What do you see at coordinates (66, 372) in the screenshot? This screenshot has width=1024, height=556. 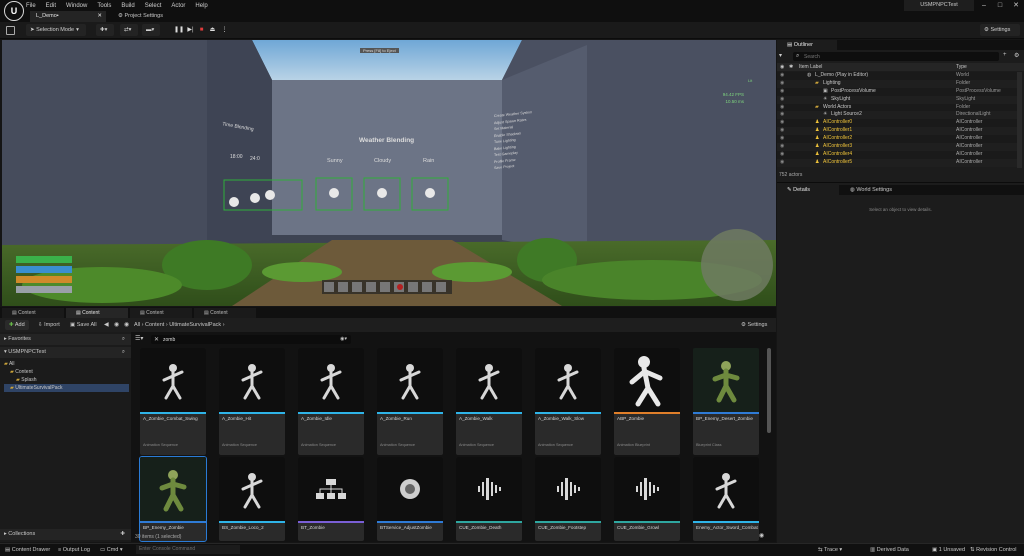 I see `folder-tree-item: ▰ Content` at bounding box center [66, 372].